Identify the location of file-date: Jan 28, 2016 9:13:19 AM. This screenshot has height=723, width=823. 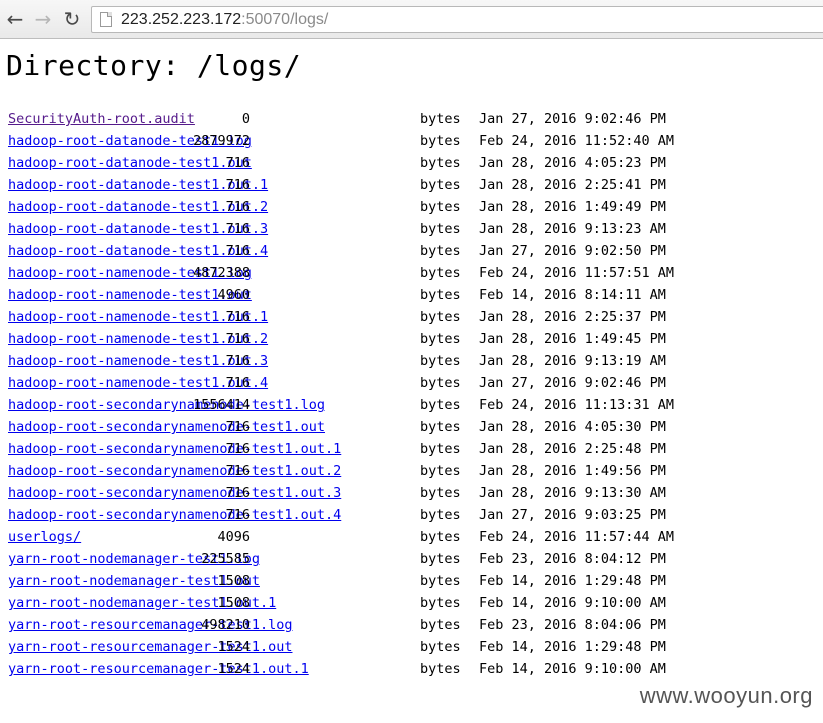
(572, 361).